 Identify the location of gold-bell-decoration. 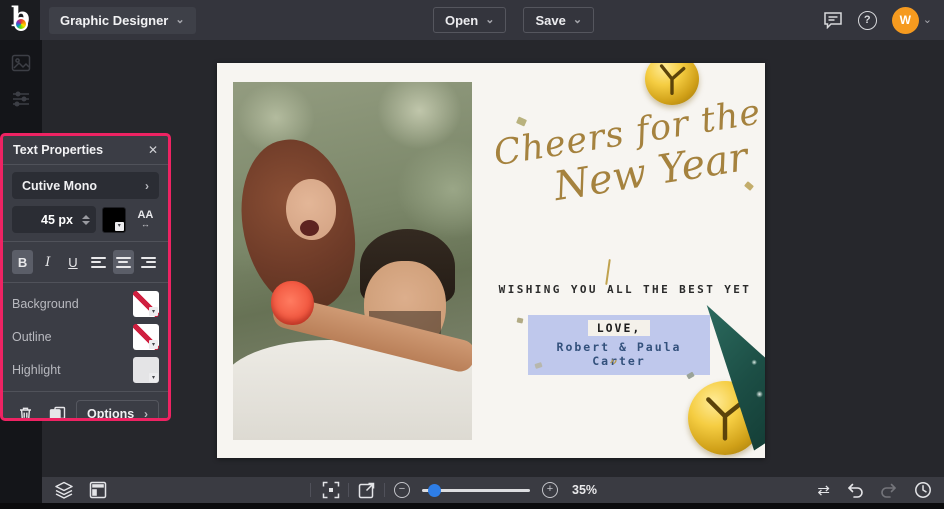
(672, 84).